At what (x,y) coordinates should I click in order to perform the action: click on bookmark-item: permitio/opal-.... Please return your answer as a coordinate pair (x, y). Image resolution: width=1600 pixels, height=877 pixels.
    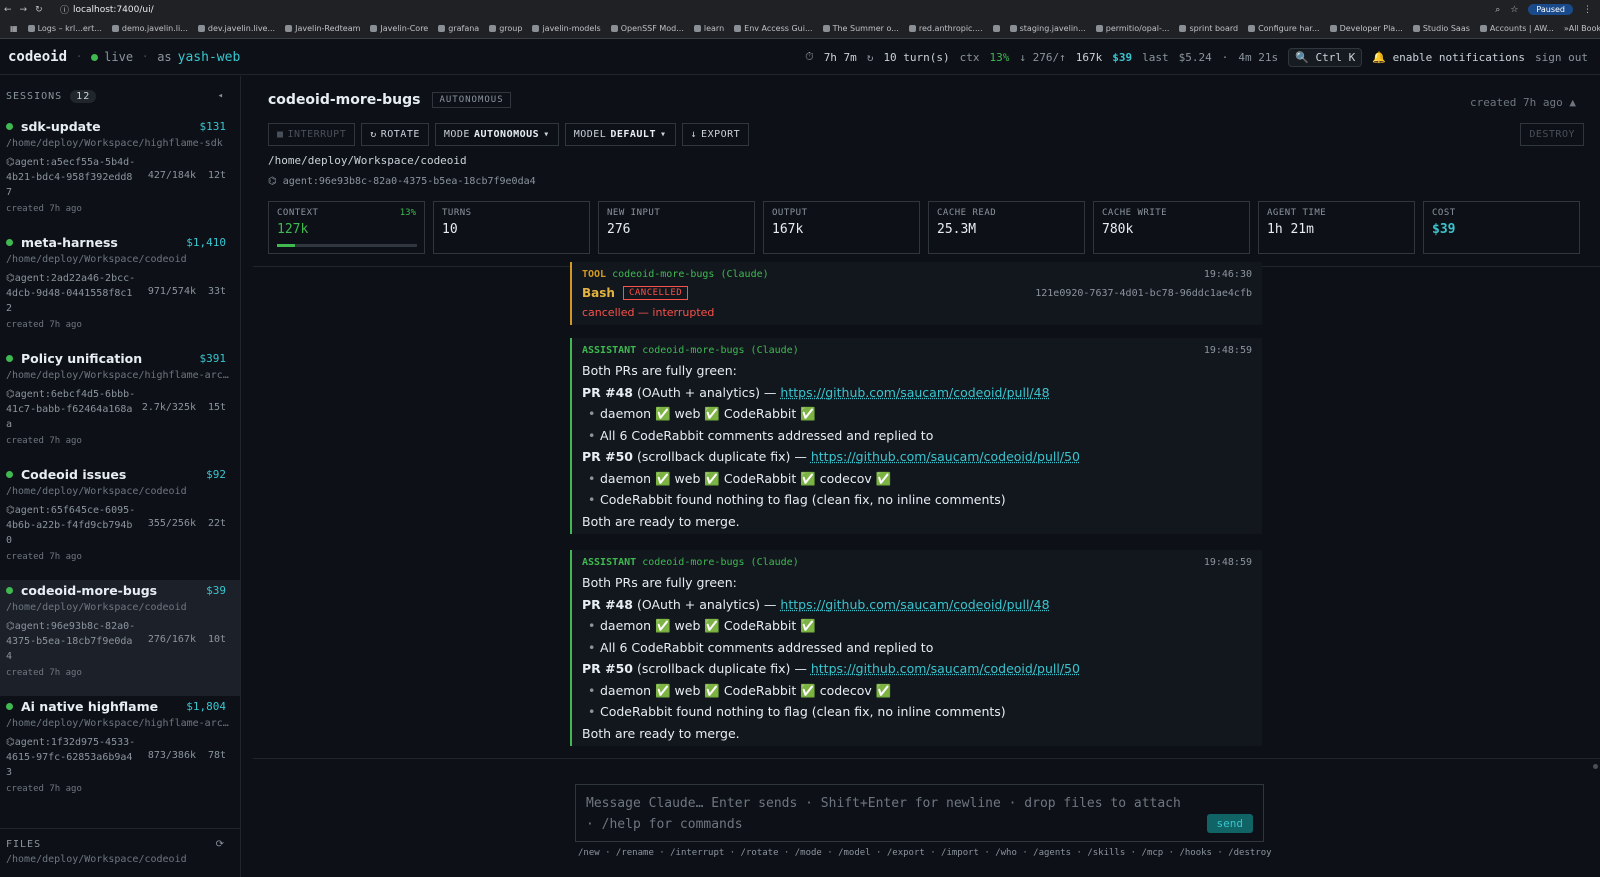
    Looking at the image, I should click on (1132, 28).